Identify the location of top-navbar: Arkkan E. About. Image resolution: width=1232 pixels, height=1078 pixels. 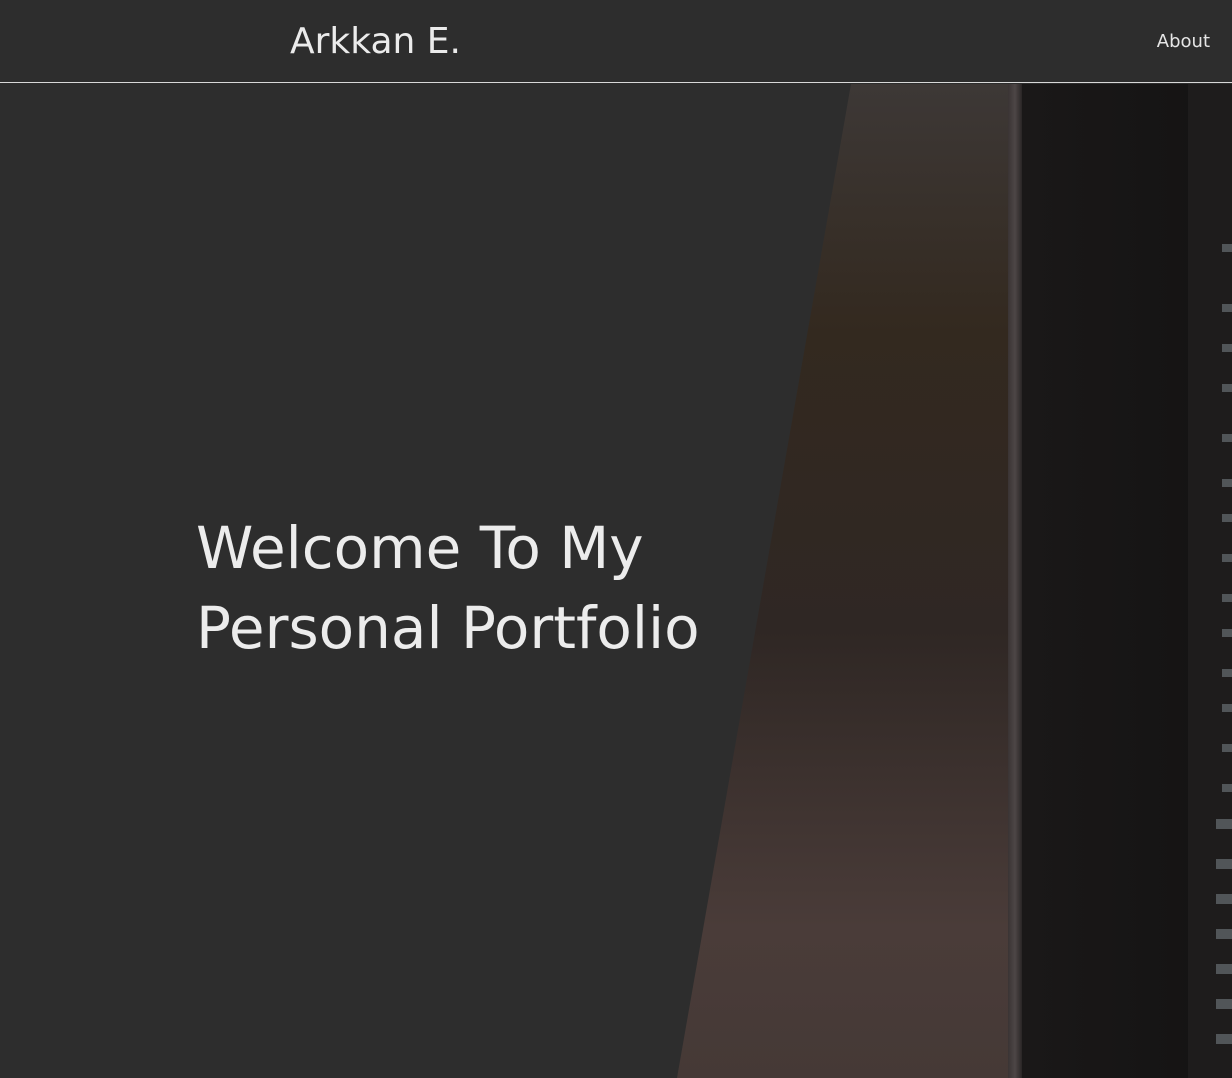
(616, 41).